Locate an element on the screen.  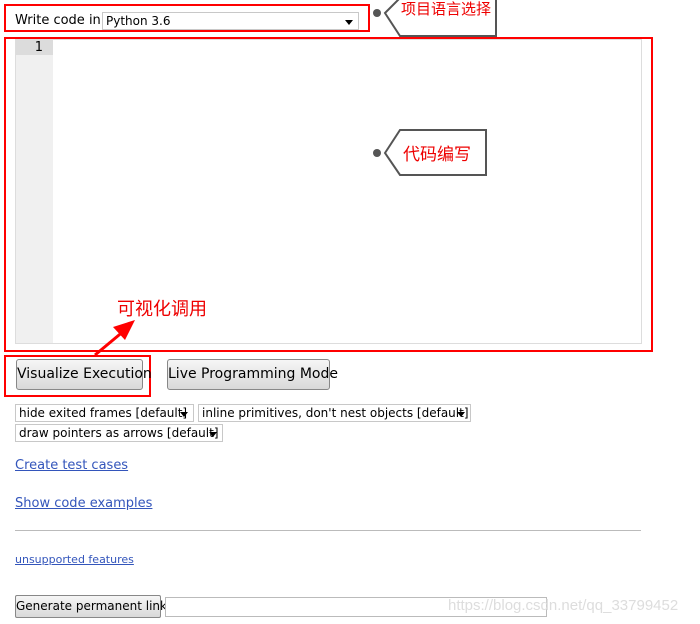
pointers-select: draw pointers as arrows [default] is located at coordinates (119, 433).